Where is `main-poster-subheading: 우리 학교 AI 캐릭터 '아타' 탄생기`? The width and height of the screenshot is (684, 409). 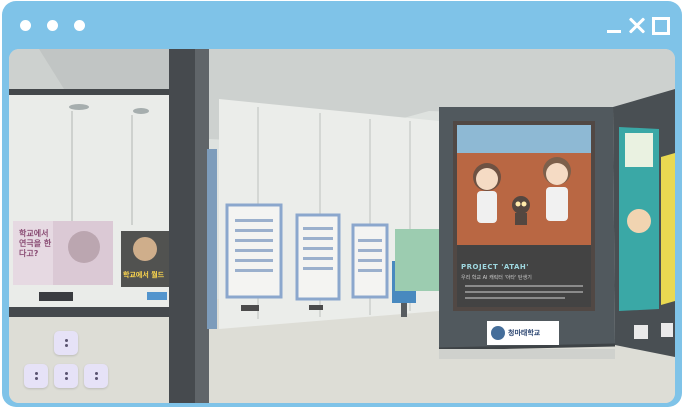
main-poster-subheading: 우리 학교 AI 캐릭터 '아타' 탄생기 is located at coordinates (496, 278).